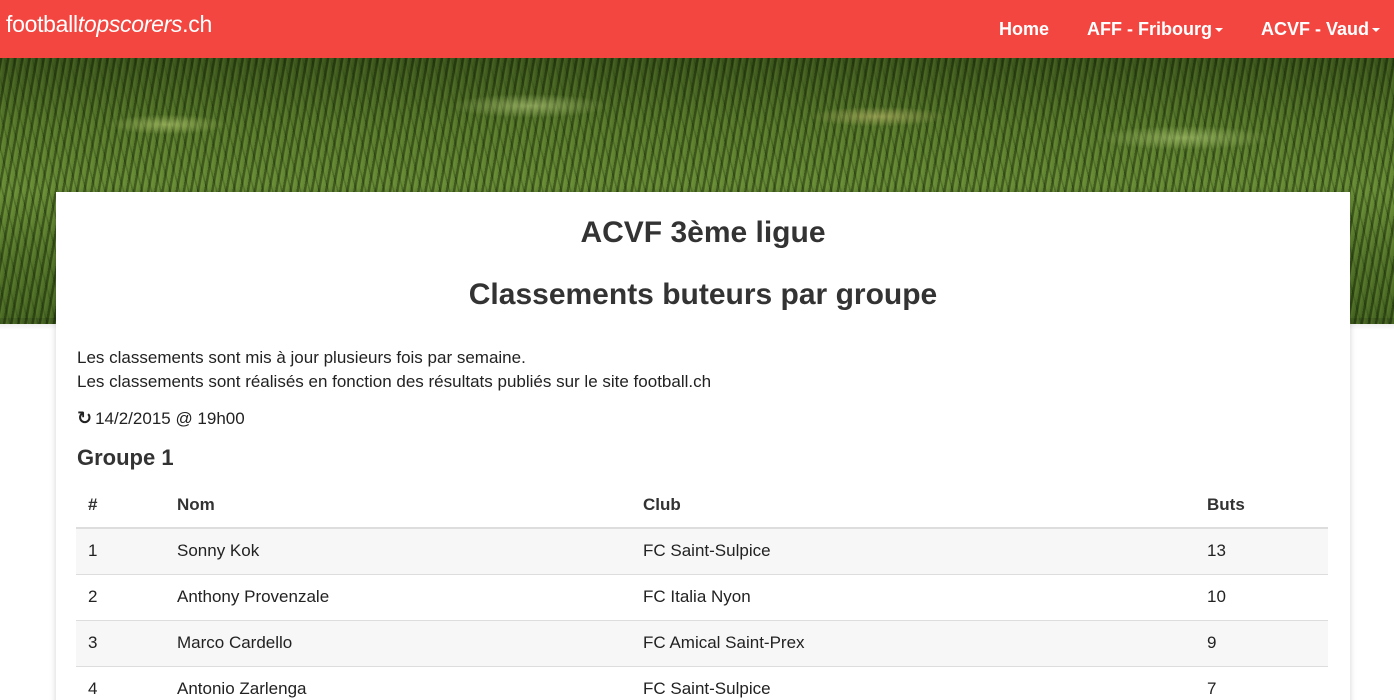  What do you see at coordinates (42, 24) in the screenshot?
I see `brand-part1: football` at bounding box center [42, 24].